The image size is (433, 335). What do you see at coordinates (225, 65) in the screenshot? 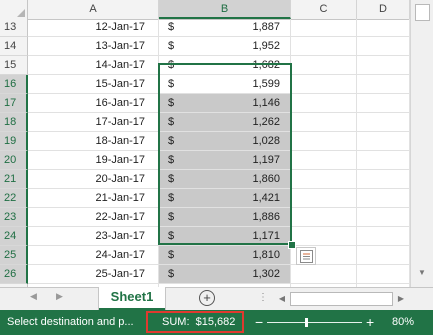
I see `amount-cell: $1,682` at bounding box center [225, 65].